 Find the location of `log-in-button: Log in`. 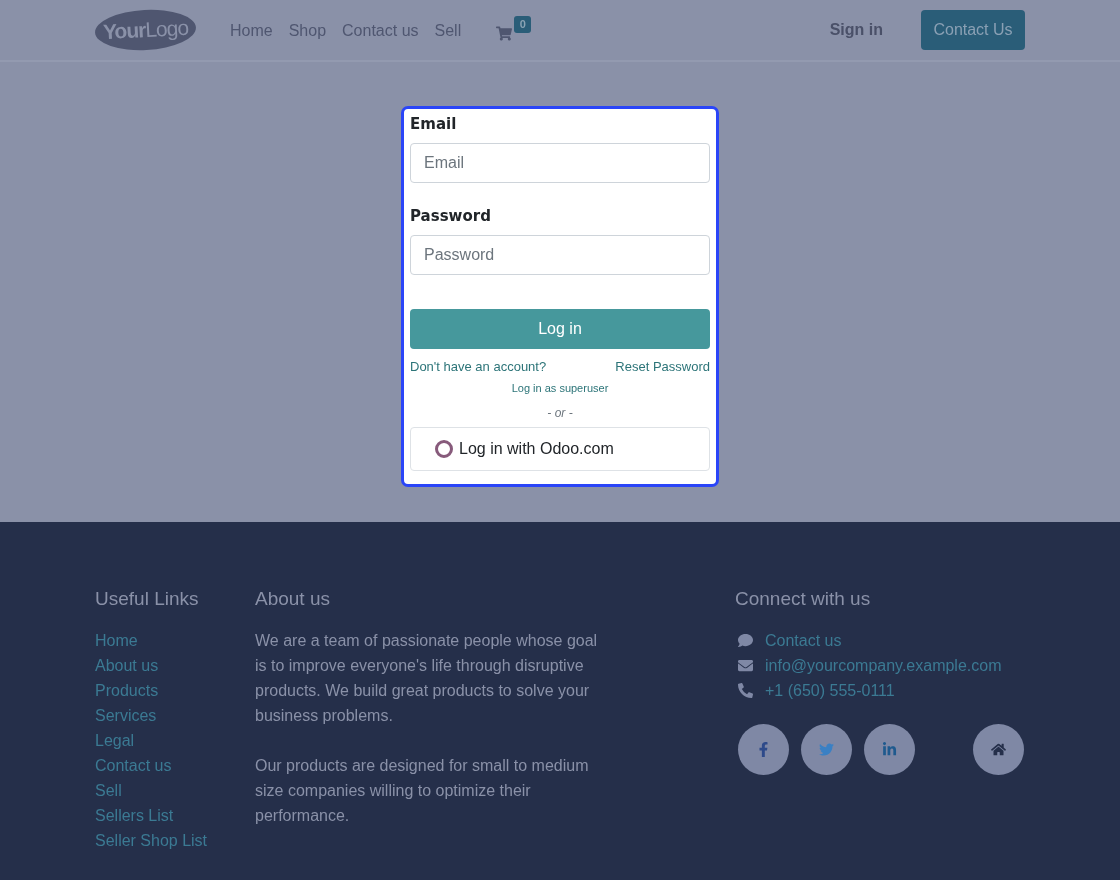

log-in-button: Log in is located at coordinates (560, 329).